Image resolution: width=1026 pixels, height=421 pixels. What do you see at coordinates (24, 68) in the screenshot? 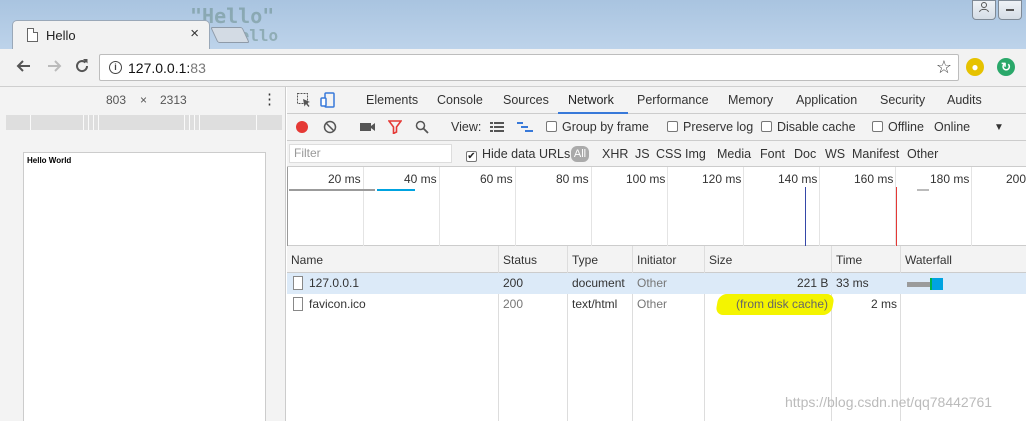
I see `back-icon` at bounding box center [24, 68].